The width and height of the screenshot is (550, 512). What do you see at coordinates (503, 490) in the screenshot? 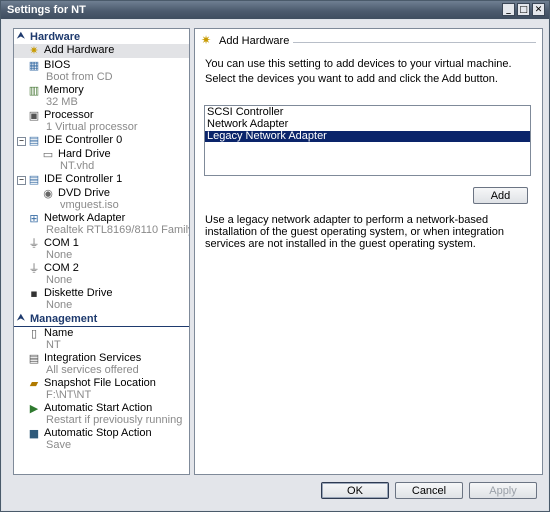
I see `apply-button: Apply` at bounding box center [503, 490].